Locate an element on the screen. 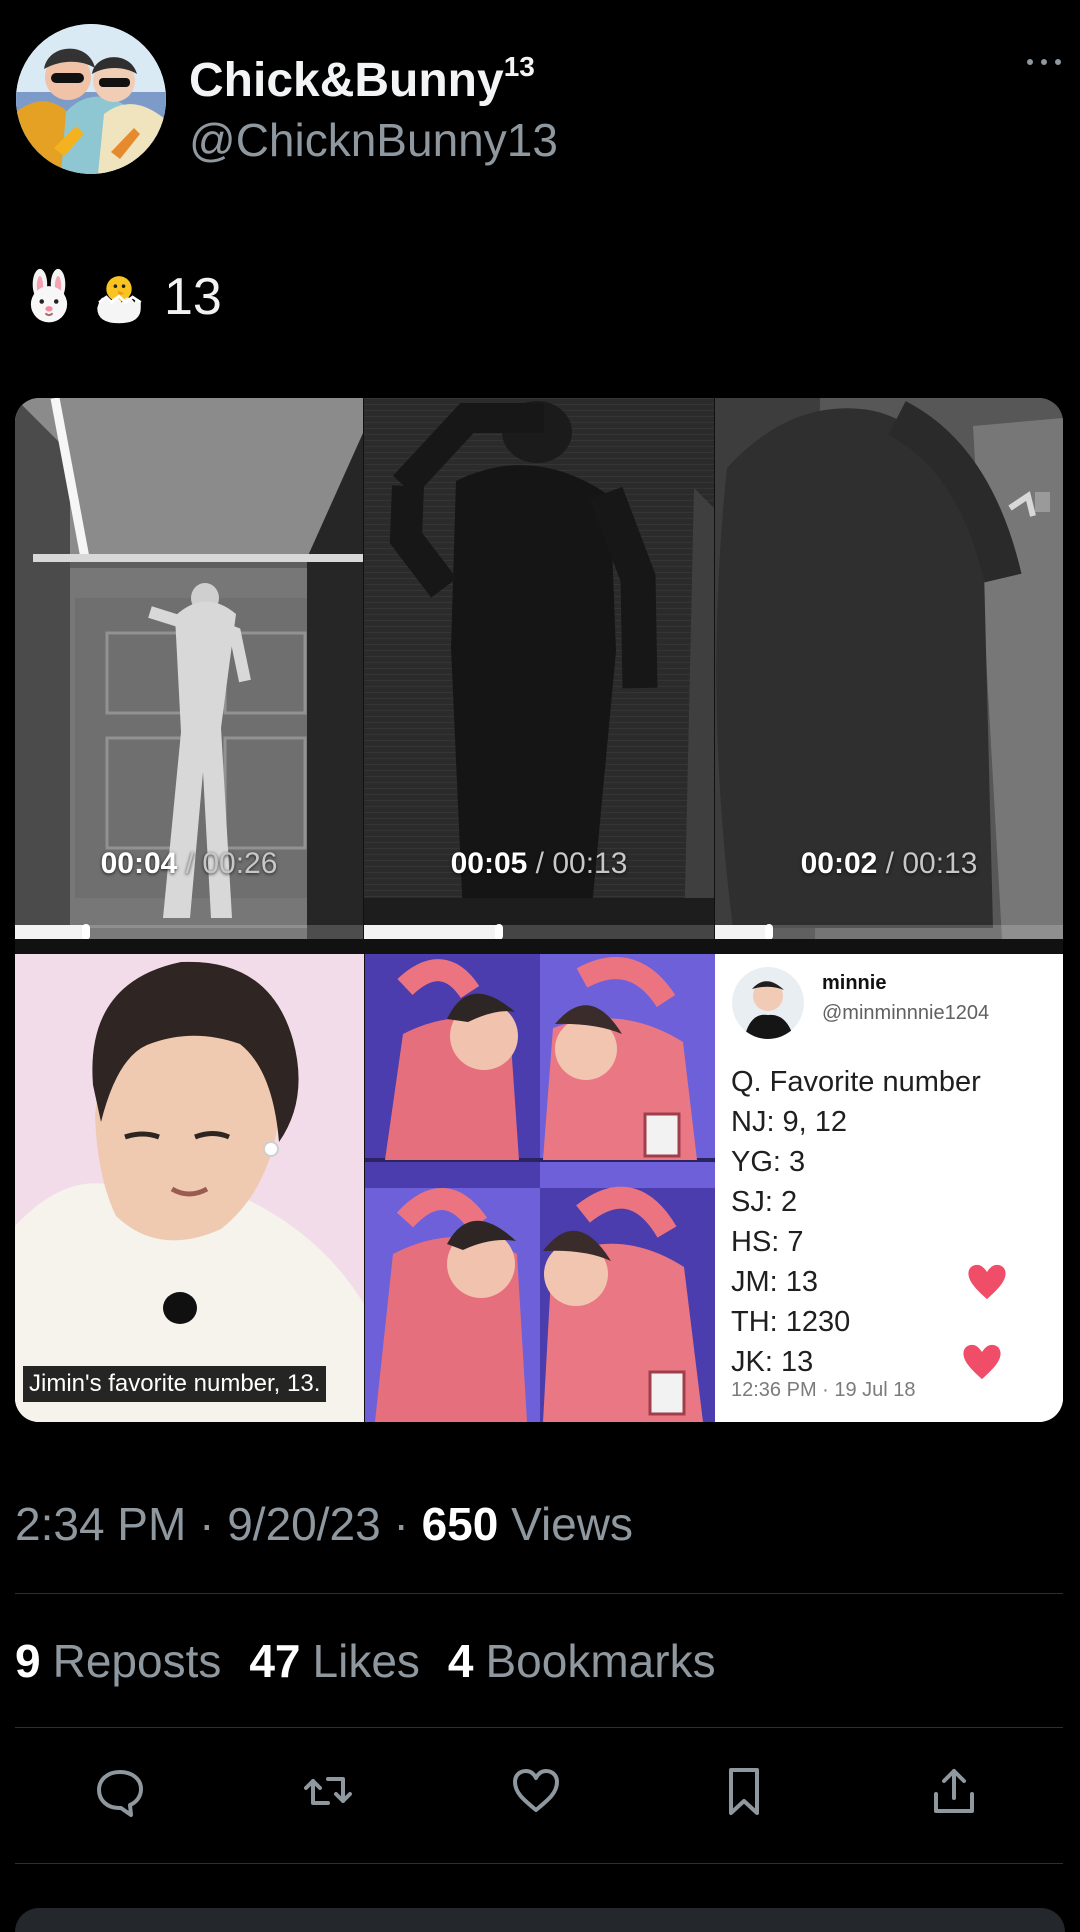  photo-heart-pose-image is located at coordinates (540, 1188).